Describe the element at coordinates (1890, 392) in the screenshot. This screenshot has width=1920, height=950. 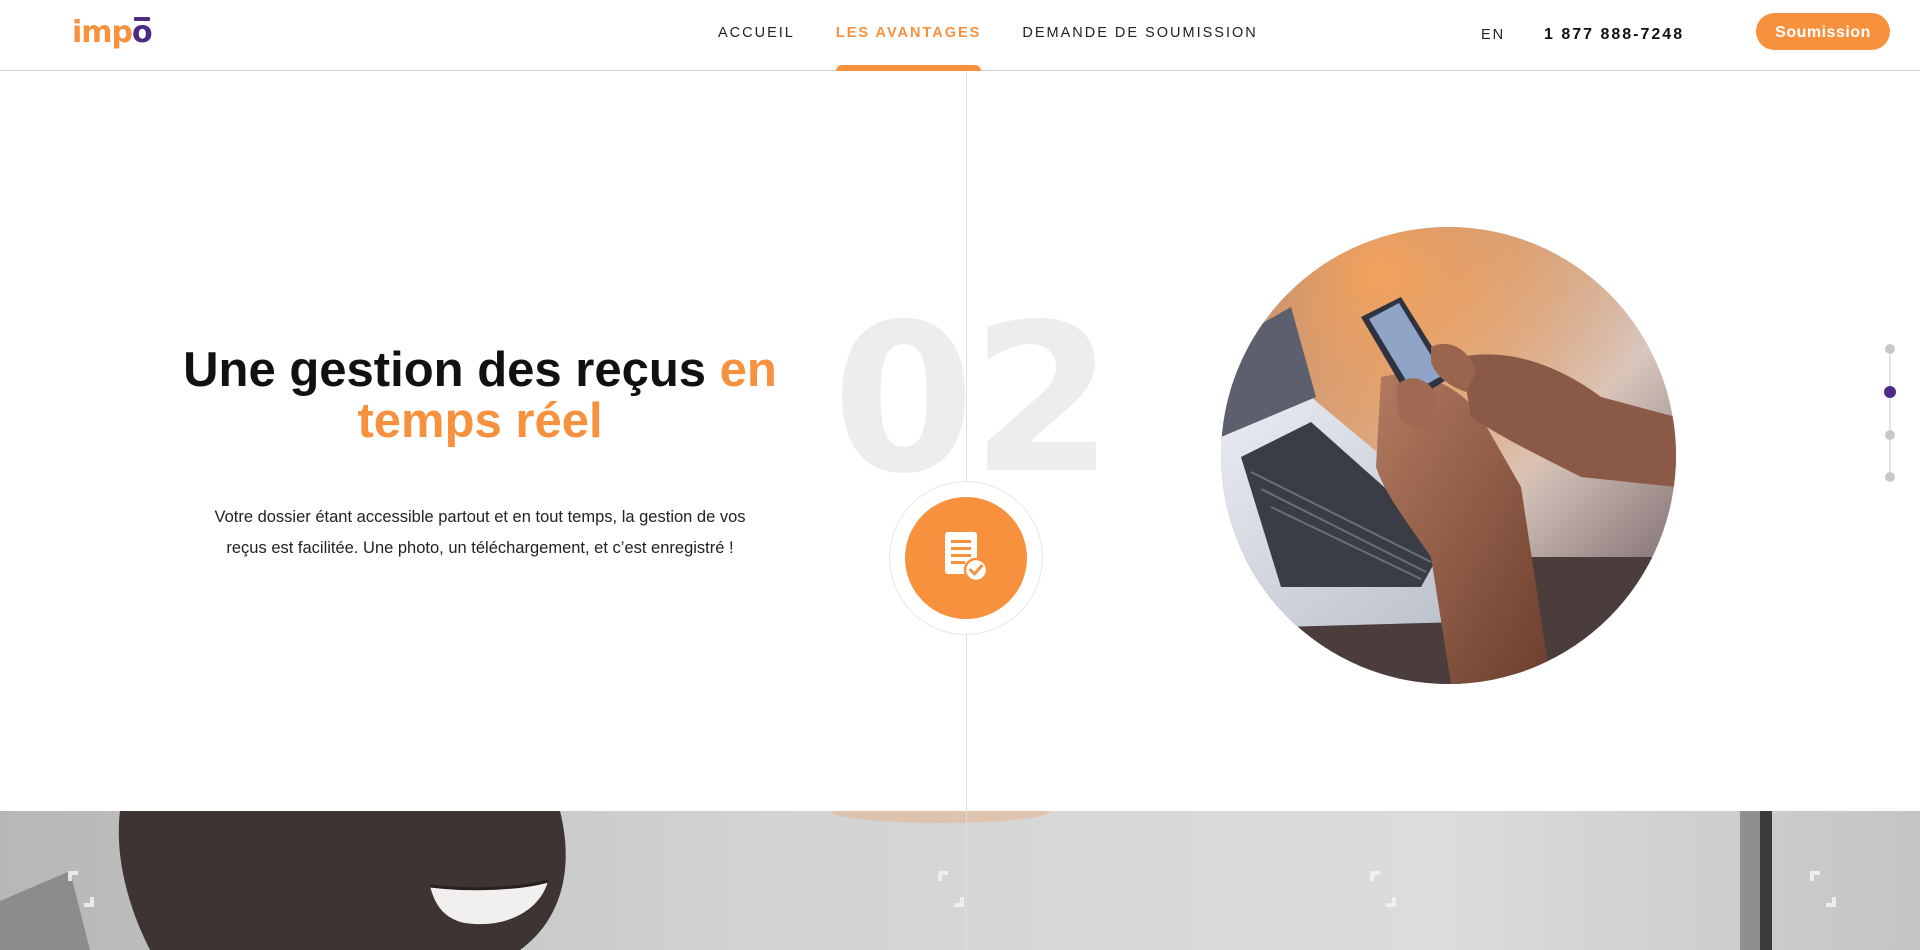
I see `pager-dot-2-active` at that location.